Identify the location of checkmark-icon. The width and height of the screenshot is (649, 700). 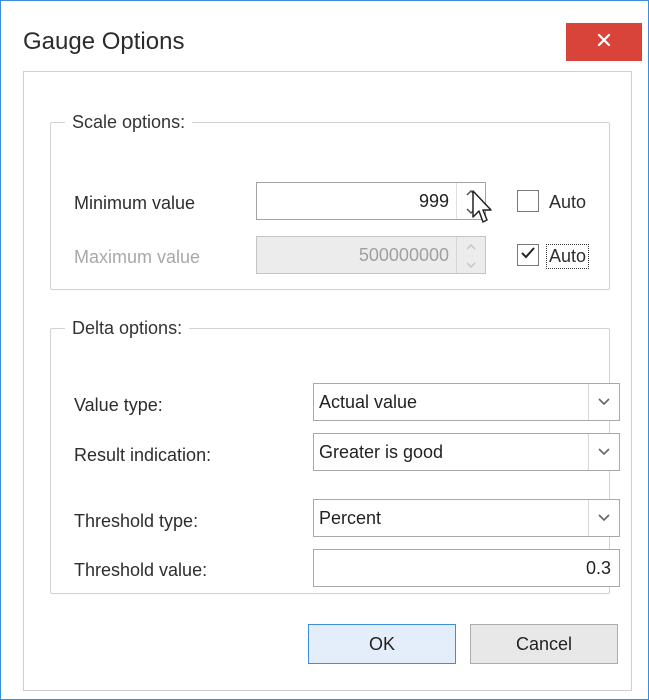
(528, 255).